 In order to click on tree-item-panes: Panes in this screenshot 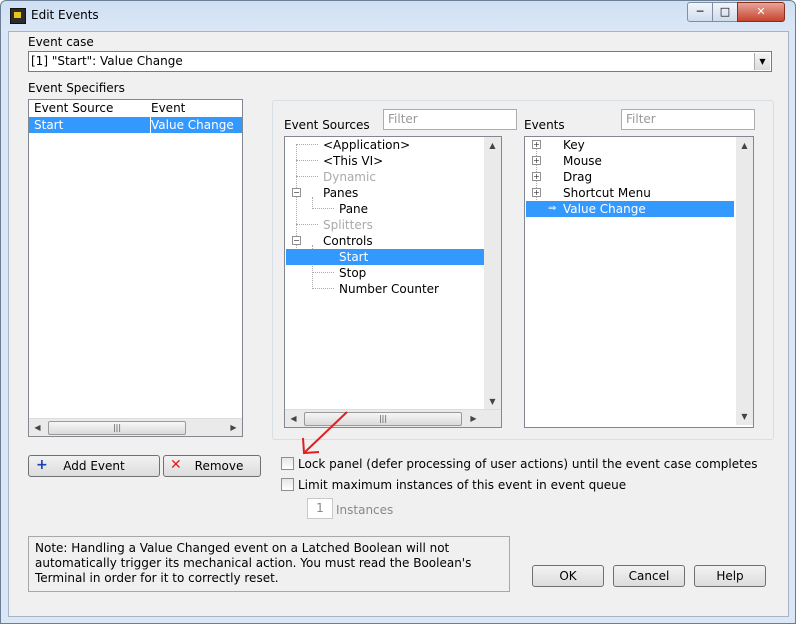, I will do `click(340, 193)`.